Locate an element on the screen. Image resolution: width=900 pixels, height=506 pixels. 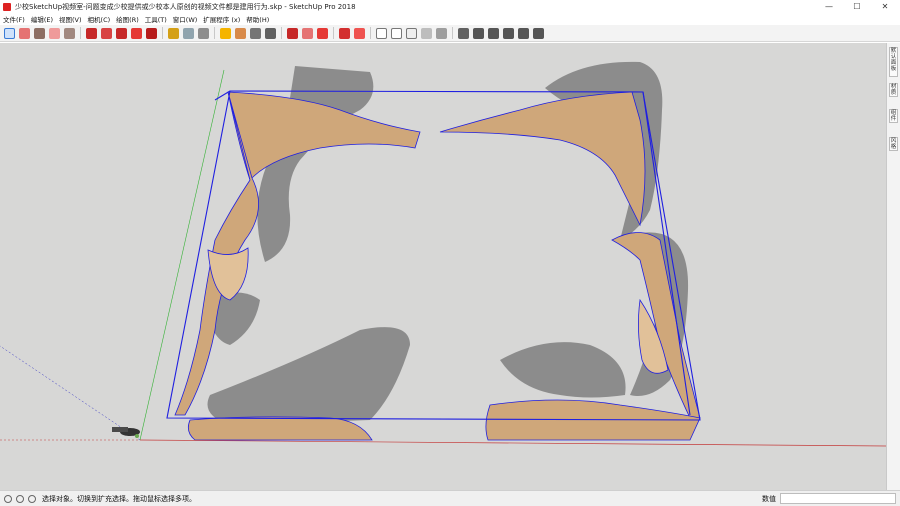
measurements-input is located at coordinates (838, 498).